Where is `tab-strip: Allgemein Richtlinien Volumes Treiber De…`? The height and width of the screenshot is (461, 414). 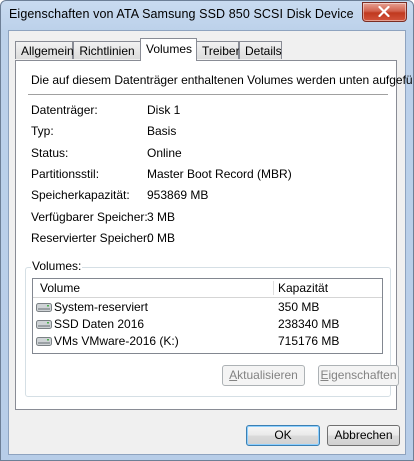 tab-strip: Allgemein Richtlinien Volumes Treiber De… is located at coordinates (205, 49).